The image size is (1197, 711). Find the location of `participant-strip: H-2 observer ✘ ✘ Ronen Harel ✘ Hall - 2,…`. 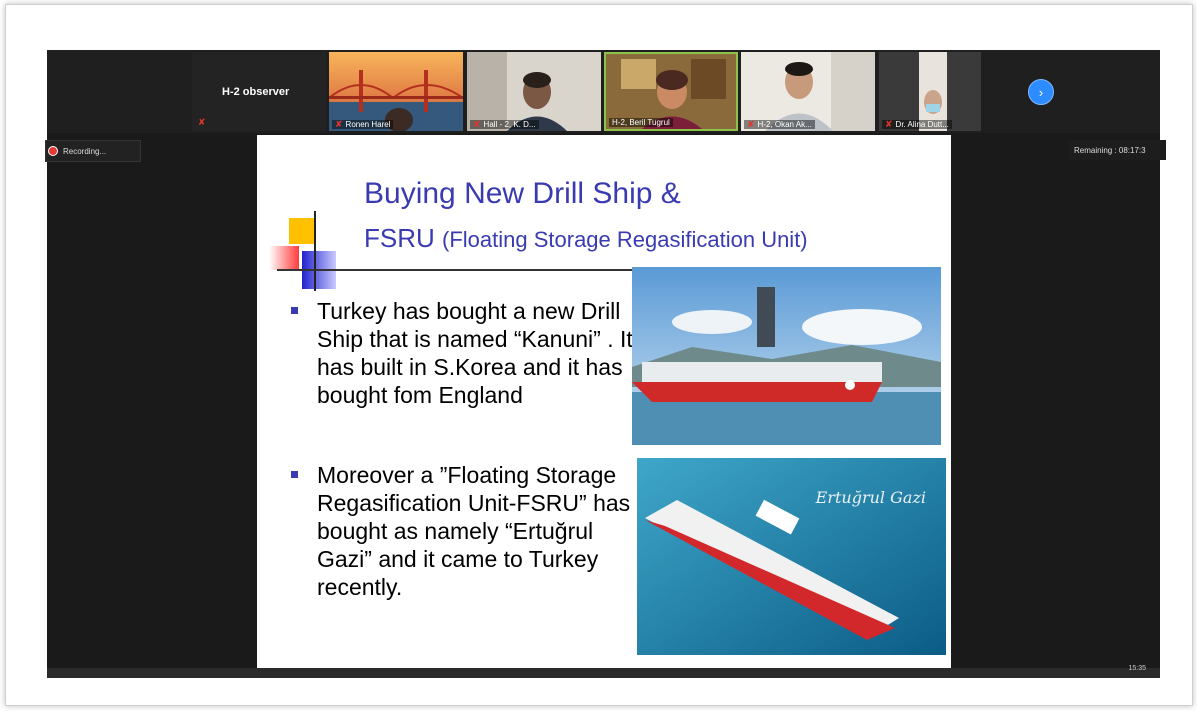

participant-strip: H-2 observer ✘ ✘ Ronen Harel ✘ Hall - 2,… is located at coordinates (603, 91).